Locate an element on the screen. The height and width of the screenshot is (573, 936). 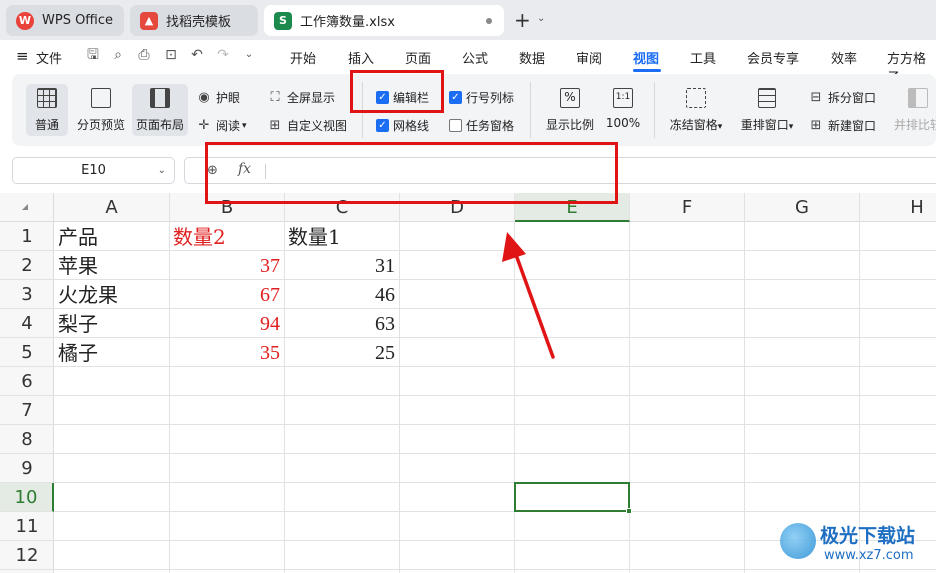
annotation-arrow-shaft is located at coordinates (534, 304).